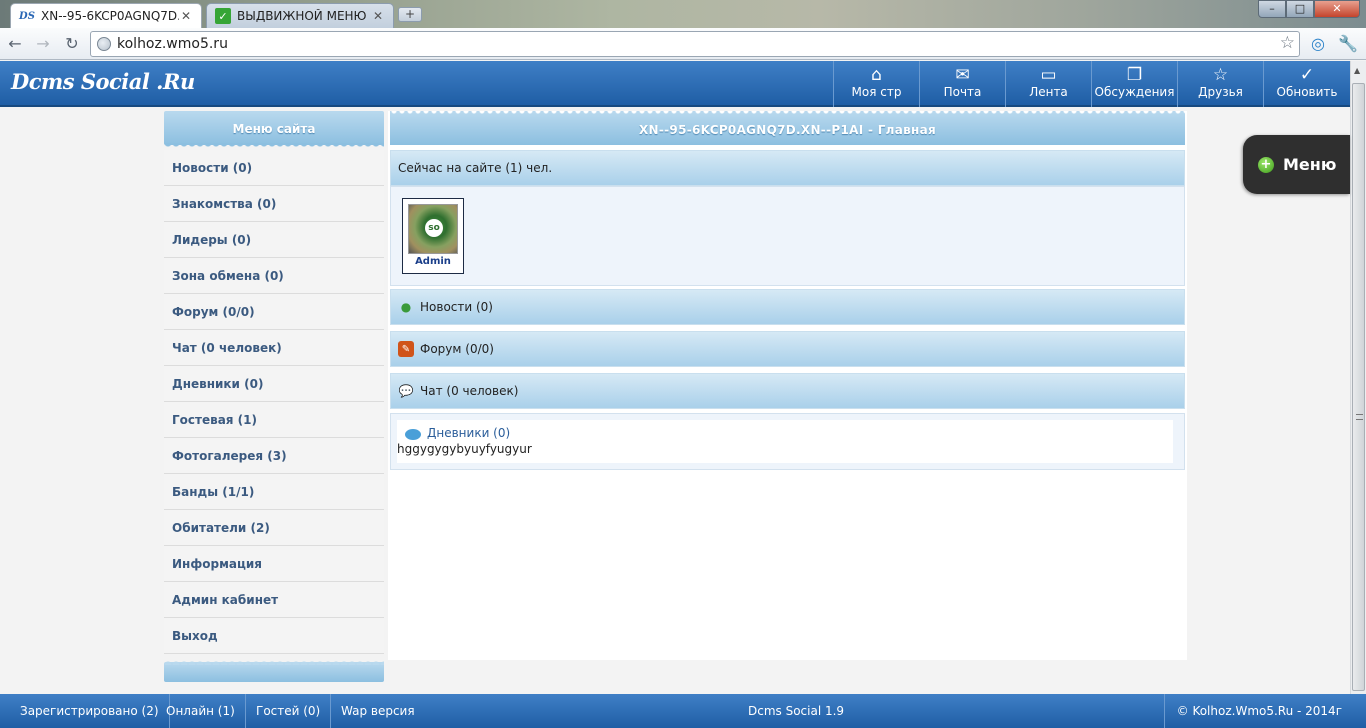  I want to click on url-text: kolhoz.wmo5.ru, so click(172, 44).